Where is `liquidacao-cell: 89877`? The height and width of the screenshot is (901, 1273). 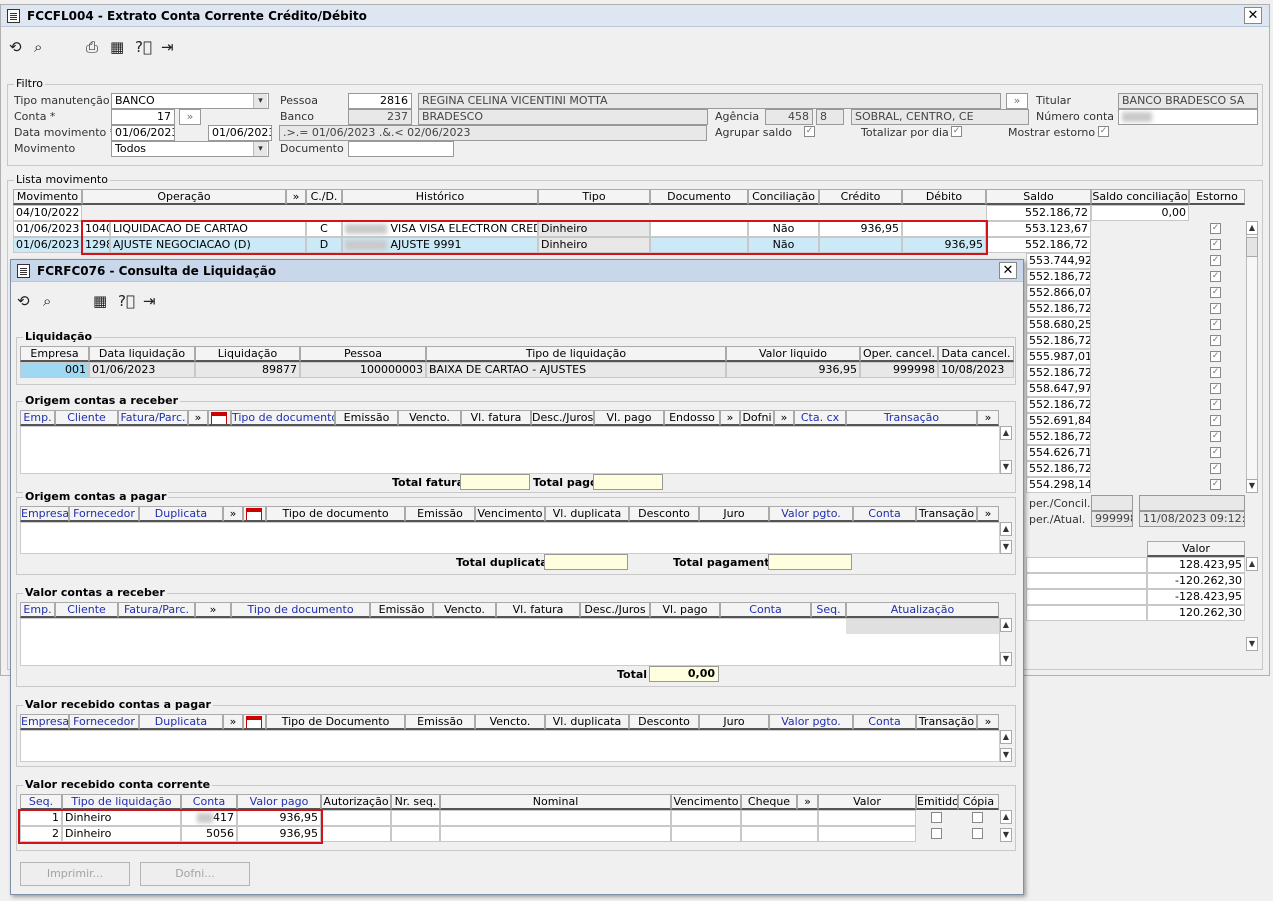 liquidacao-cell: 89877 is located at coordinates (247, 370).